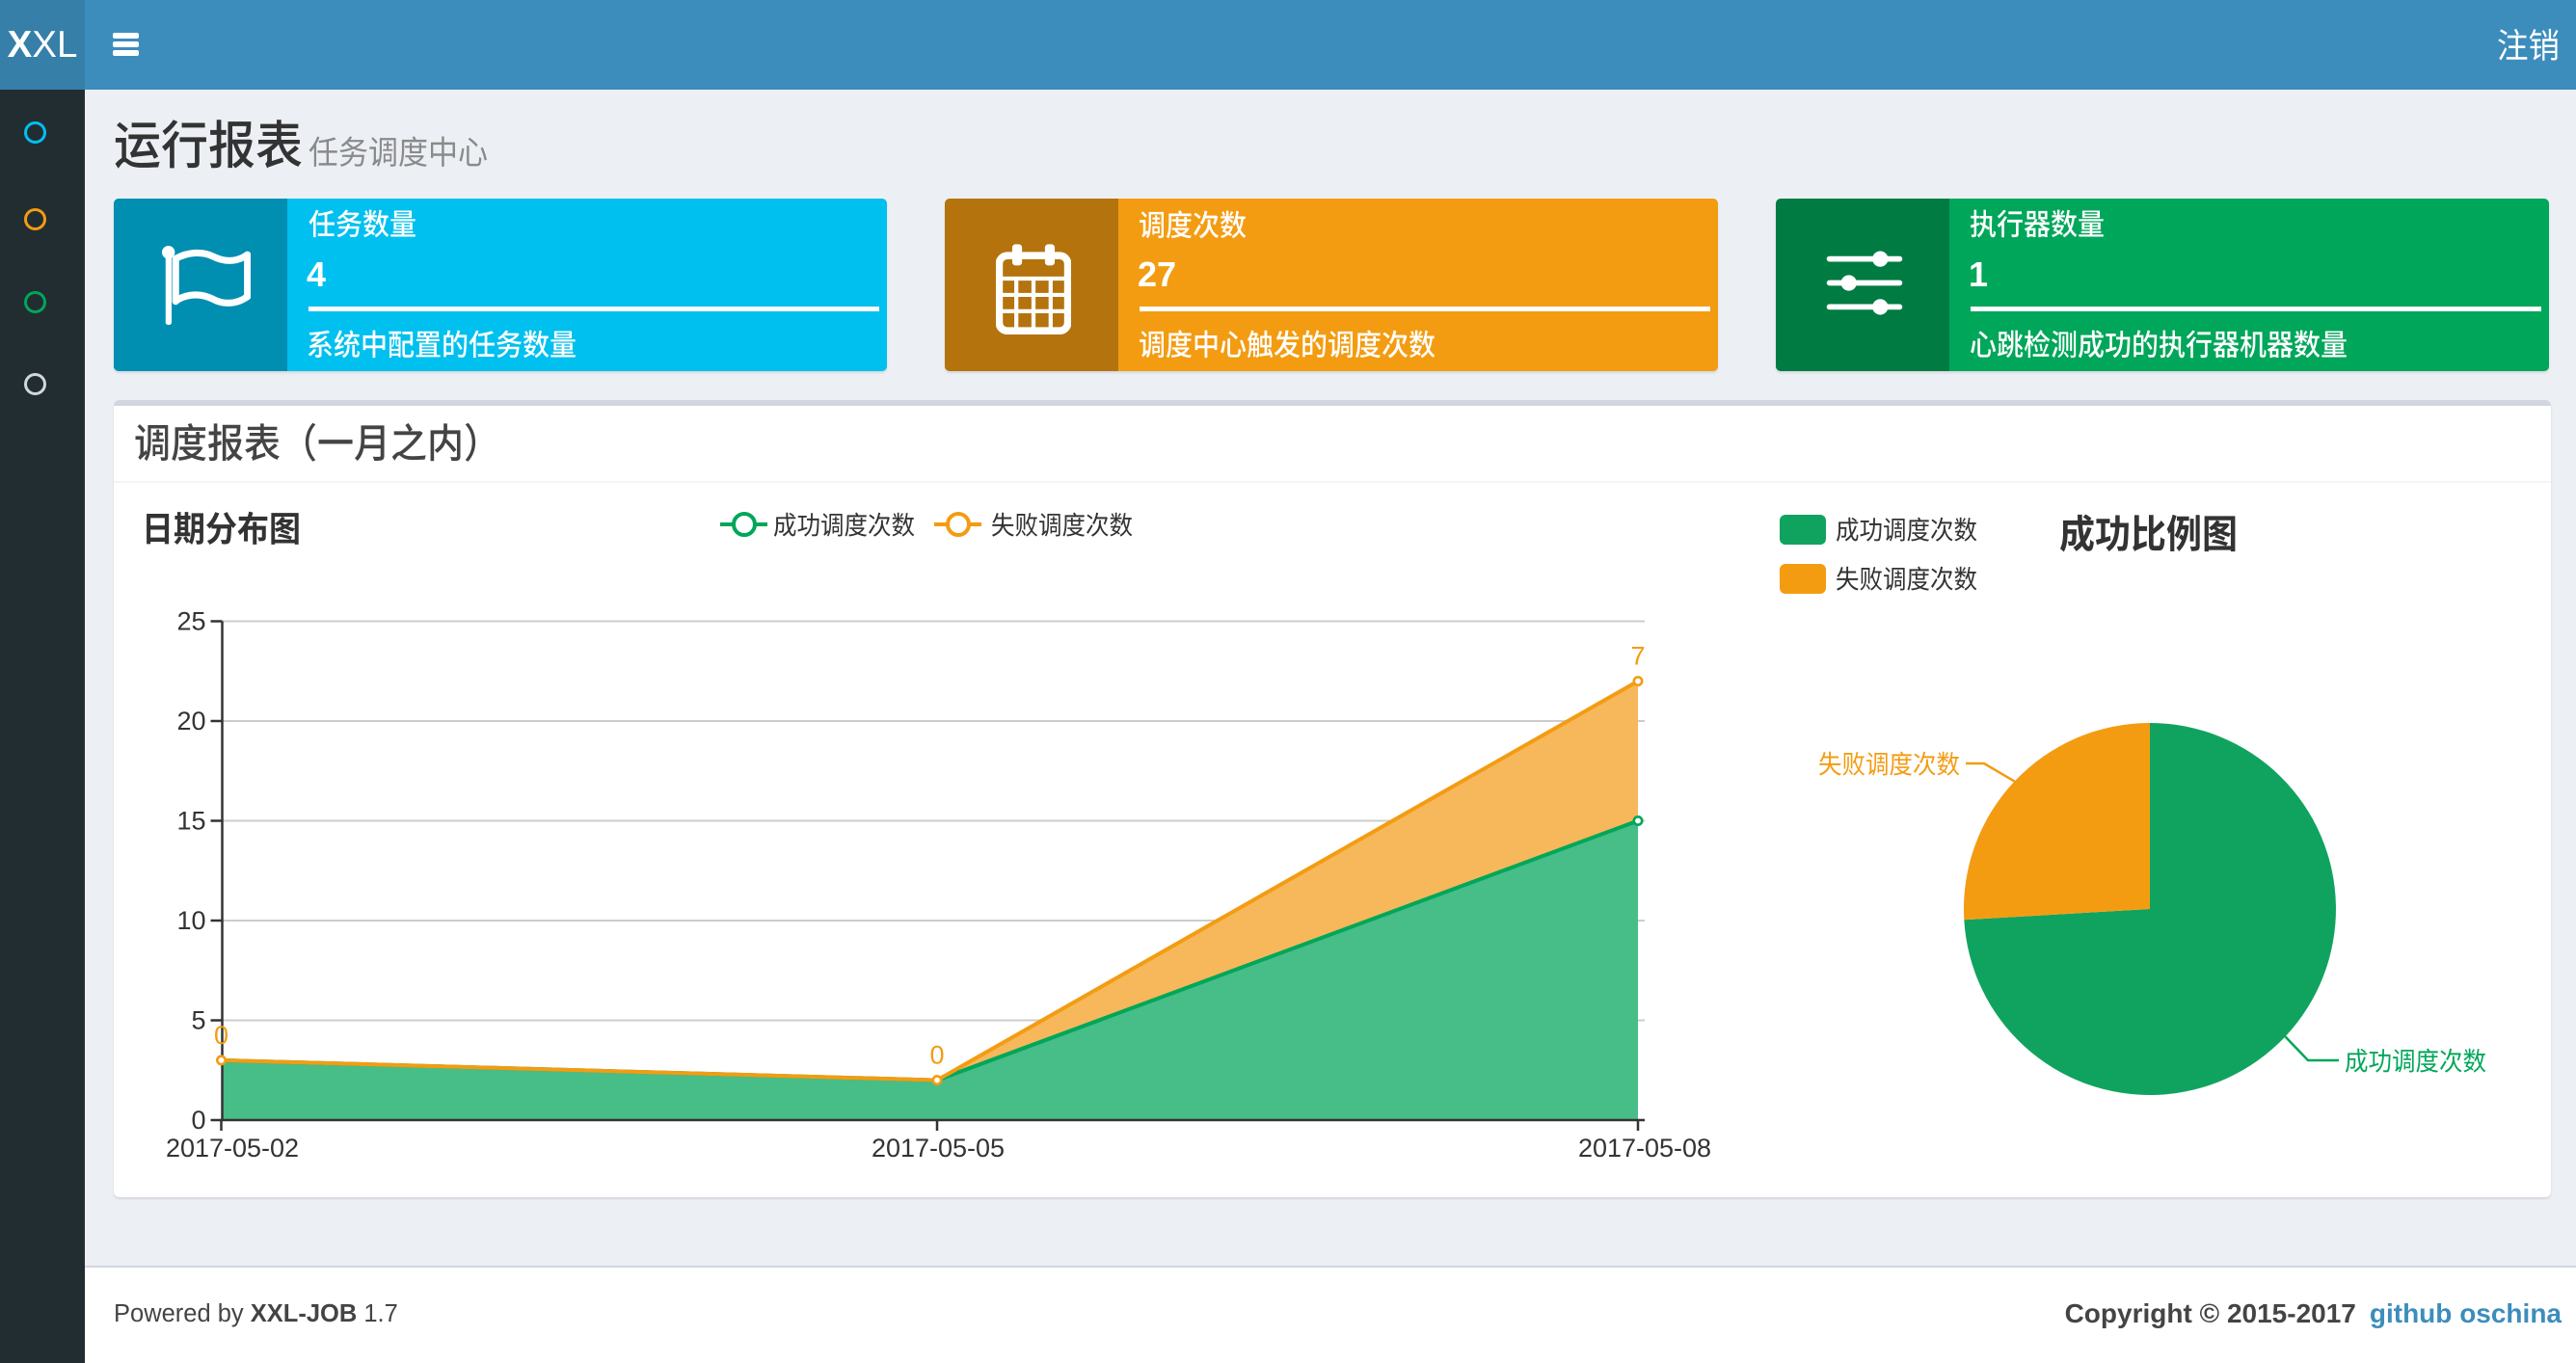 The width and height of the screenshot is (2576, 1363). What do you see at coordinates (939, 1148) in the screenshot?
I see `svg-text: 2017-05-05` at bounding box center [939, 1148].